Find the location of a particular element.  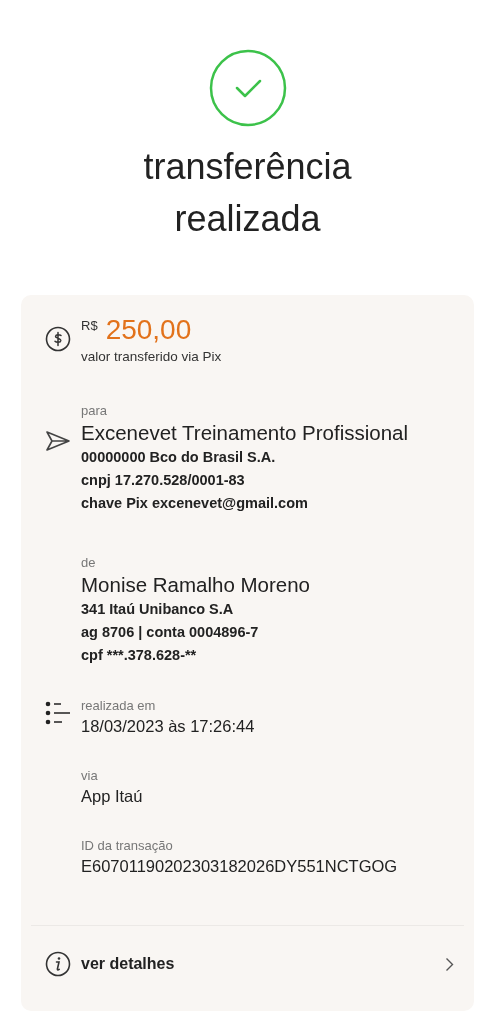

field-value: E60701190202303182026DY551NCTGOG is located at coordinates (239, 866).